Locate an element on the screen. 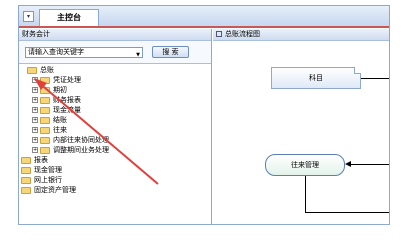  annotation-arrow-icon is located at coordinates (96, 131).